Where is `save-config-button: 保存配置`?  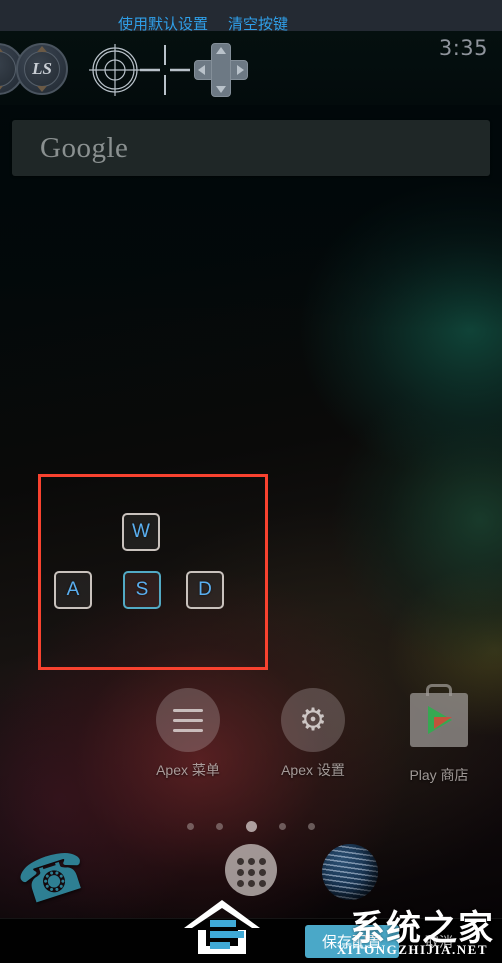
save-config-button: 保存配置 is located at coordinates (352, 941).